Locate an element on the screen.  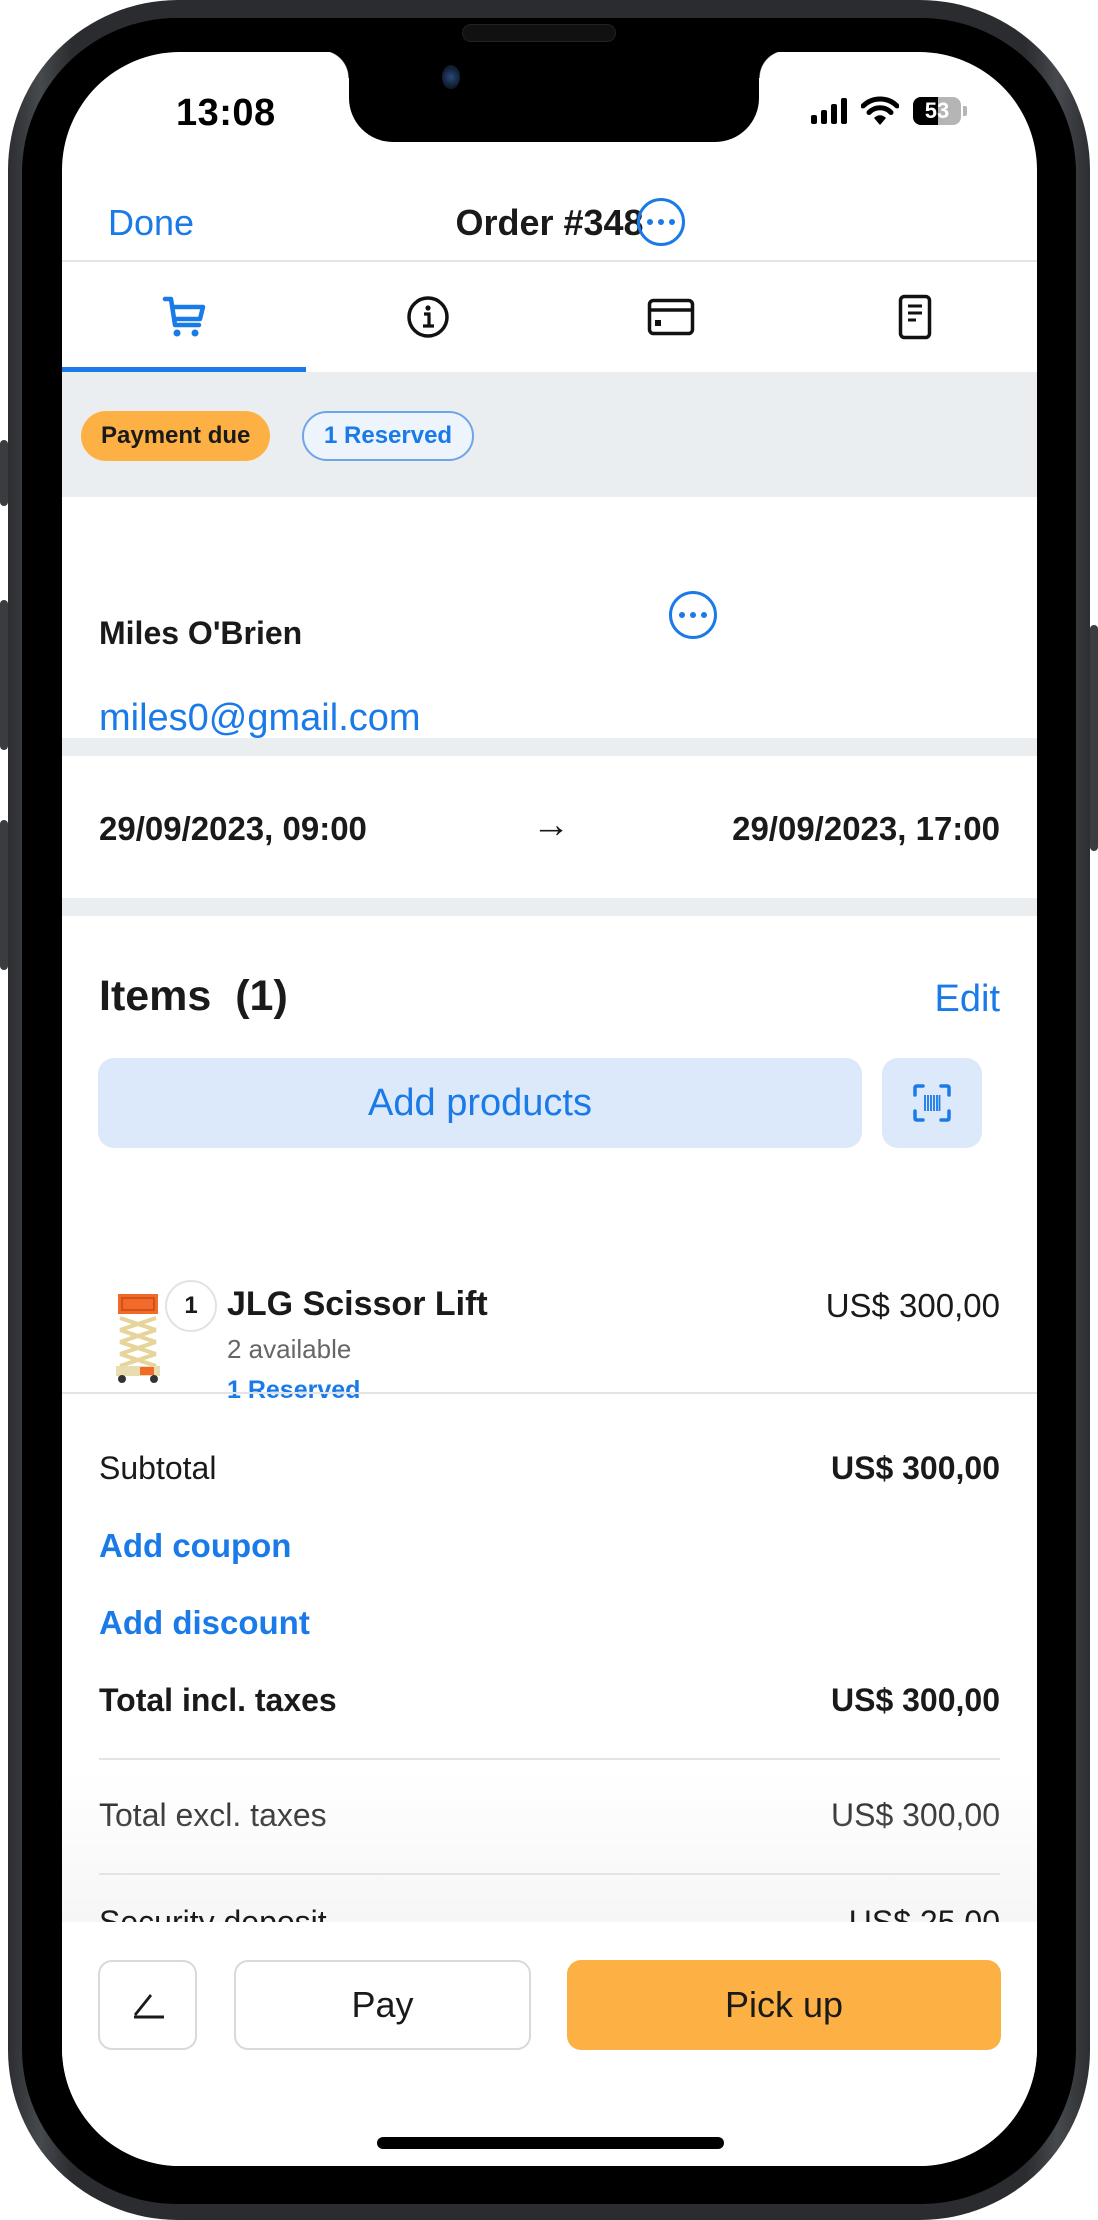
item-price: US$ 300,00 is located at coordinates (912, 1305).